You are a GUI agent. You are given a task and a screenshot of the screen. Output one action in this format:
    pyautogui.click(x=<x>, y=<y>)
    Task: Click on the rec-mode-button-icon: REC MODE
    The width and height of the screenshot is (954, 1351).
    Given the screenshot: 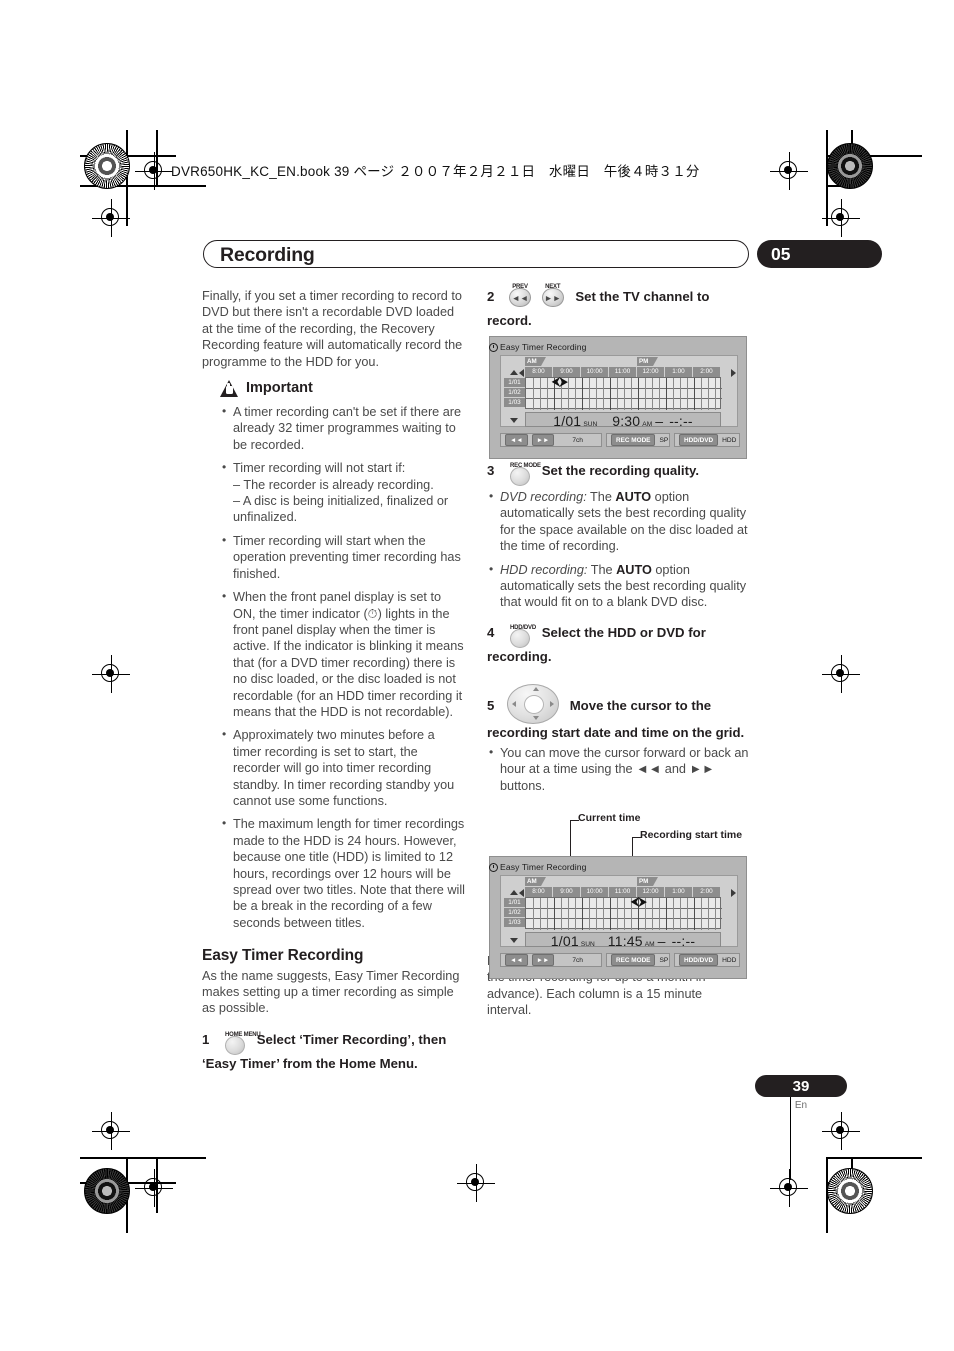 What is the action you would take?
    pyautogui.click(x=525, y=474)
    